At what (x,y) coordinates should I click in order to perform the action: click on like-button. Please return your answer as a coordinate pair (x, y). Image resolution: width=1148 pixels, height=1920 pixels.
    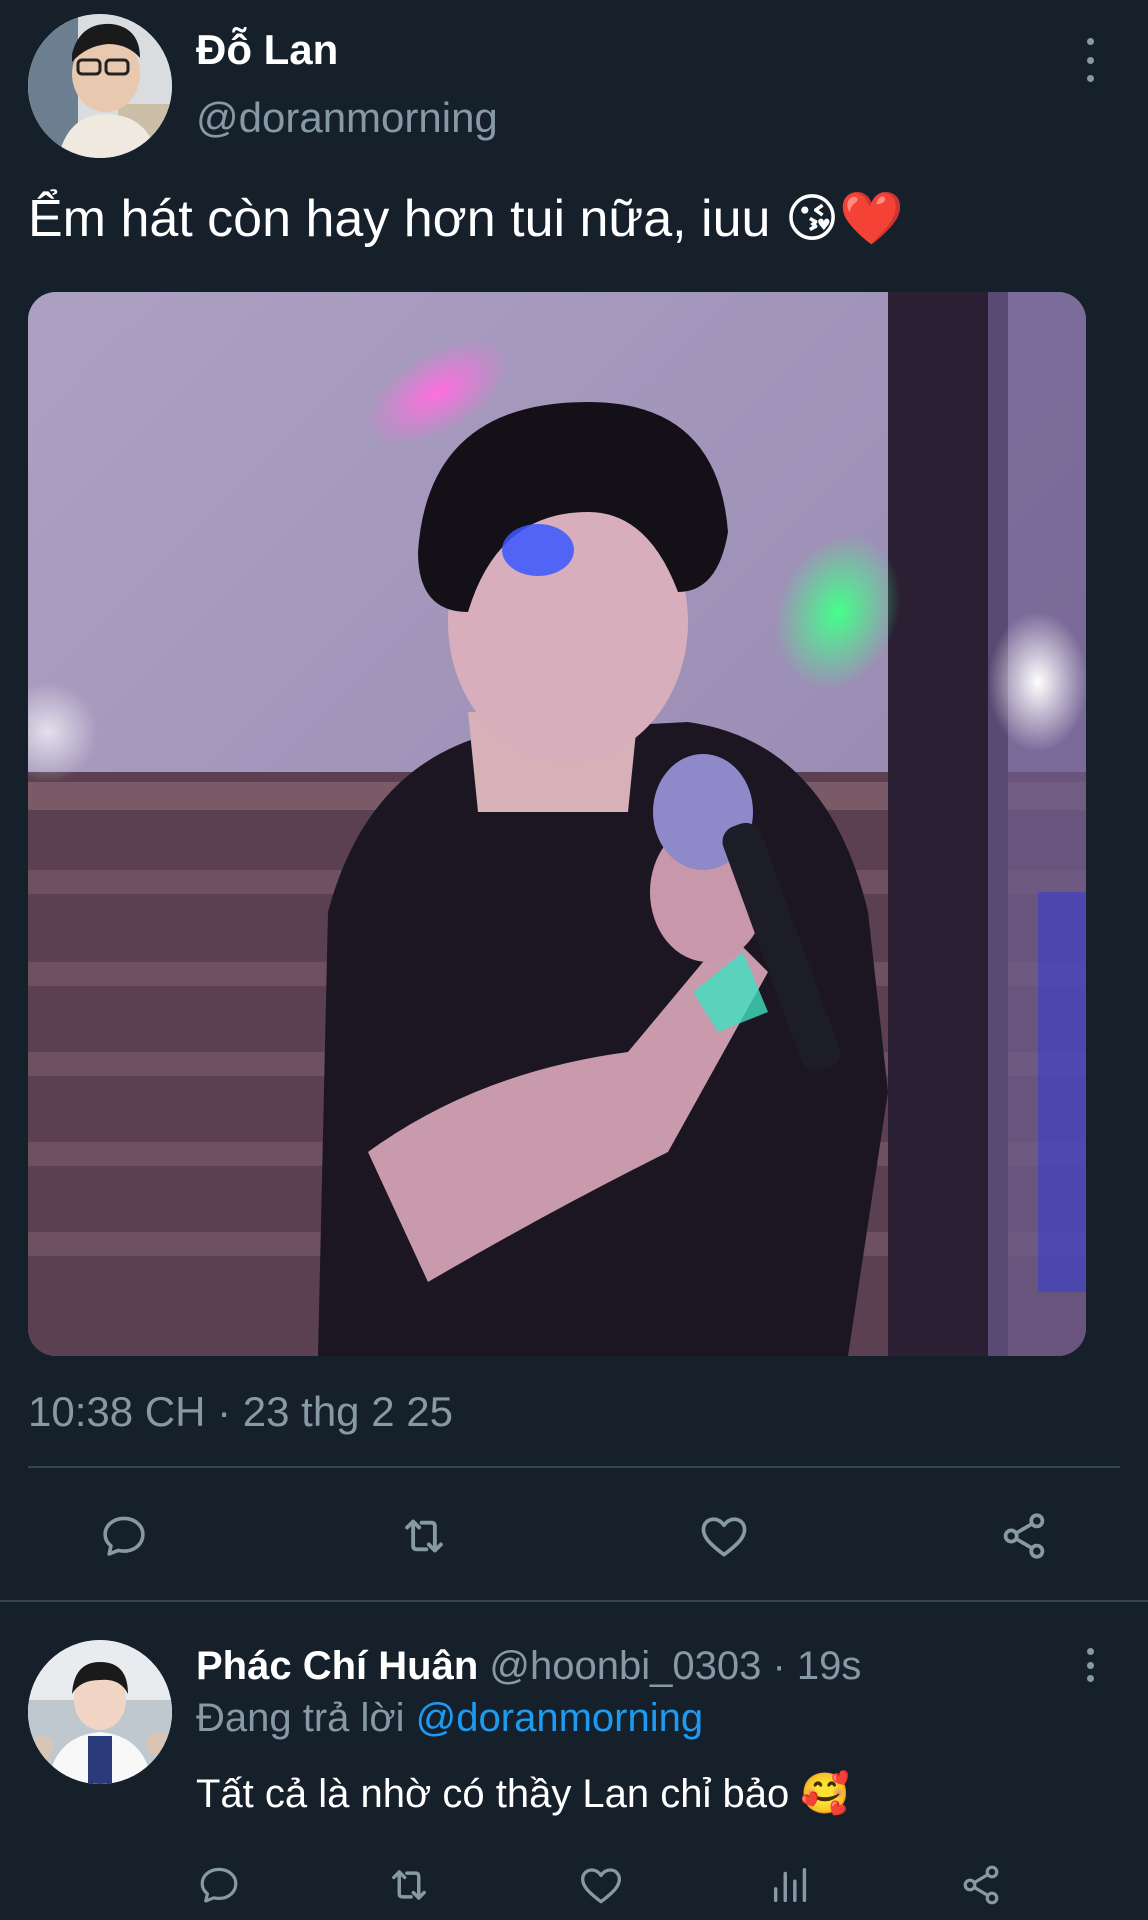
    Looking at the image, I should click on (724, 1536).